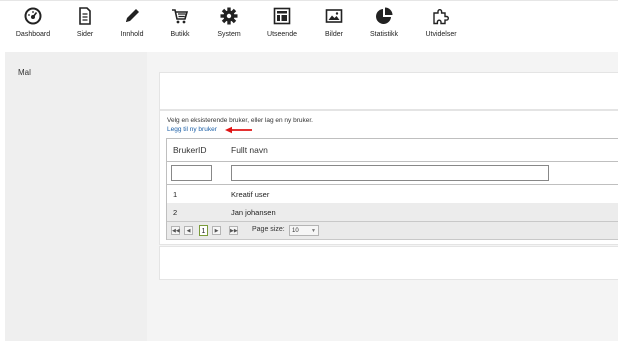  Describe the element at coordinates (175, 212) in the screenshot. I see `cell-brukerid: 2` at that location.